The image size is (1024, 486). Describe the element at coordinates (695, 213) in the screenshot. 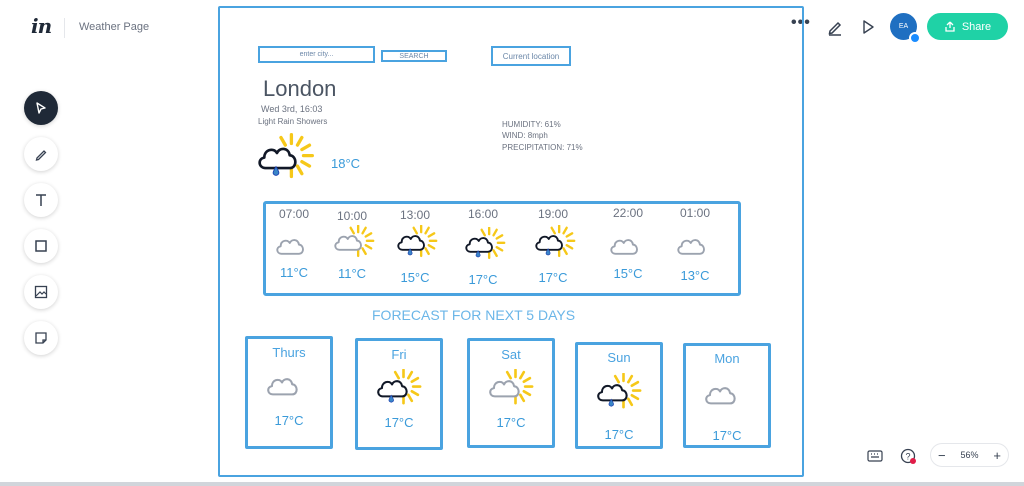

I see `hourly-time: 01:00` at that location.